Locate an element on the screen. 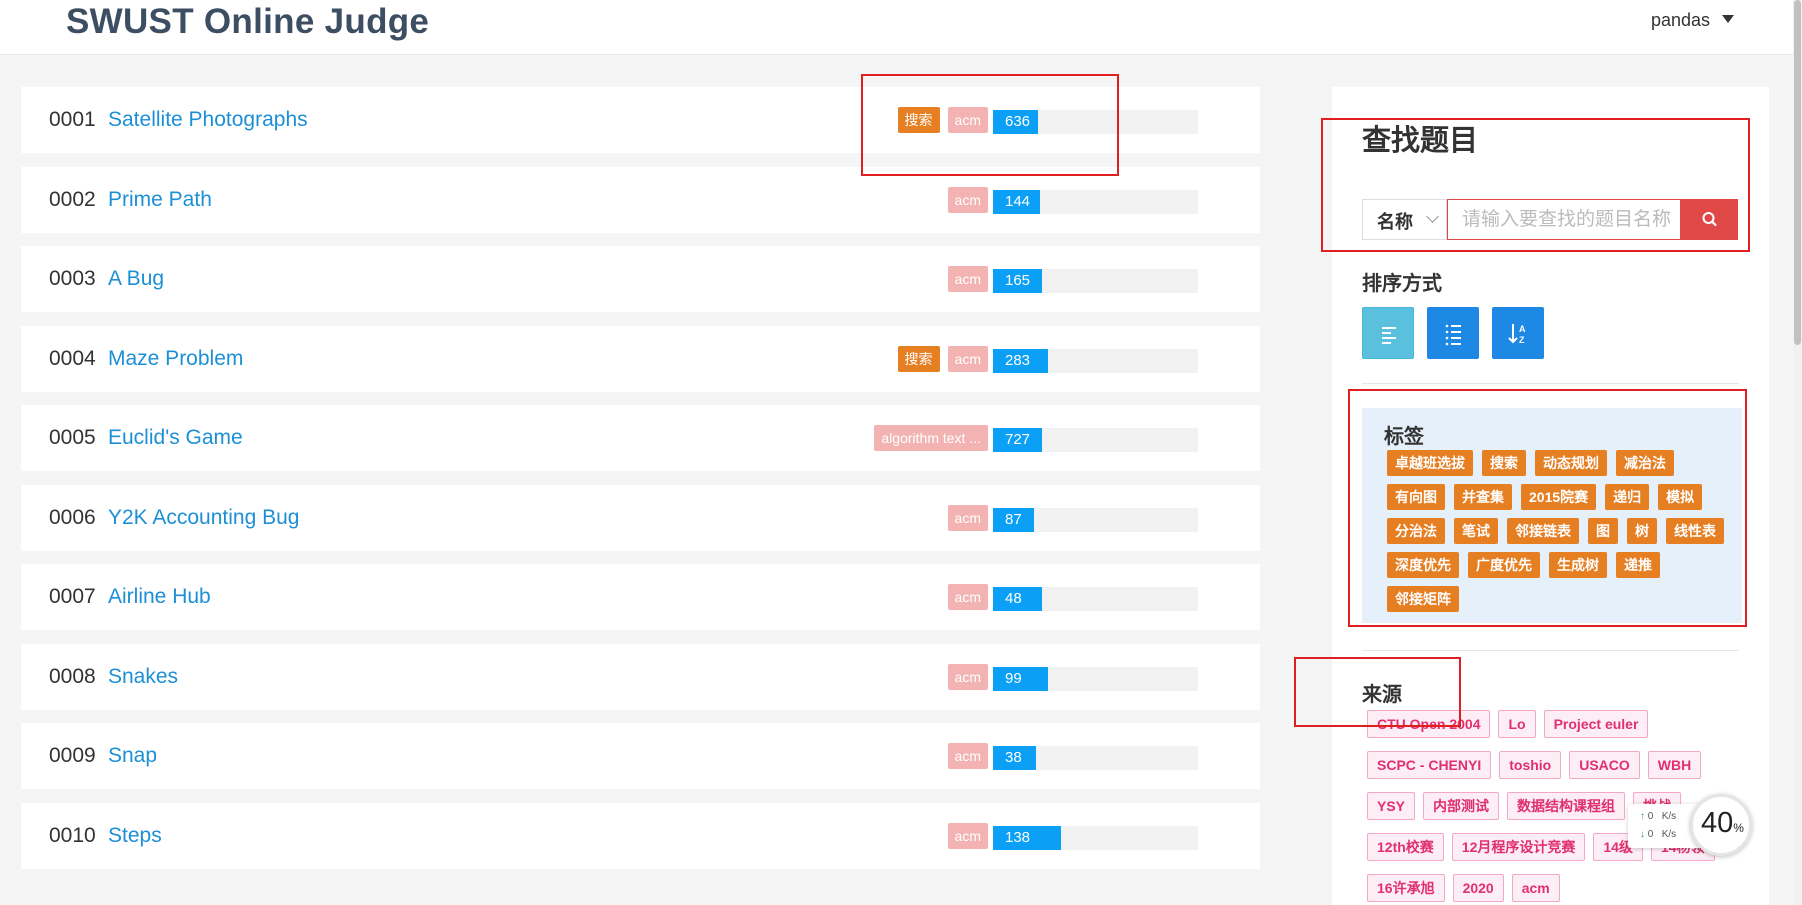  tag-chip: 树 is located at coordinates (1642, 531).